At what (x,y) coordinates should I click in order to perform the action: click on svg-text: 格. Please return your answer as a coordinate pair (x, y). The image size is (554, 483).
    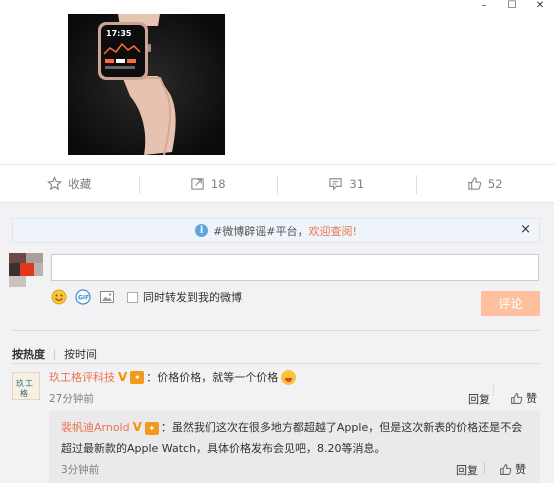
    Looking at the image, I should click on (24, 393).